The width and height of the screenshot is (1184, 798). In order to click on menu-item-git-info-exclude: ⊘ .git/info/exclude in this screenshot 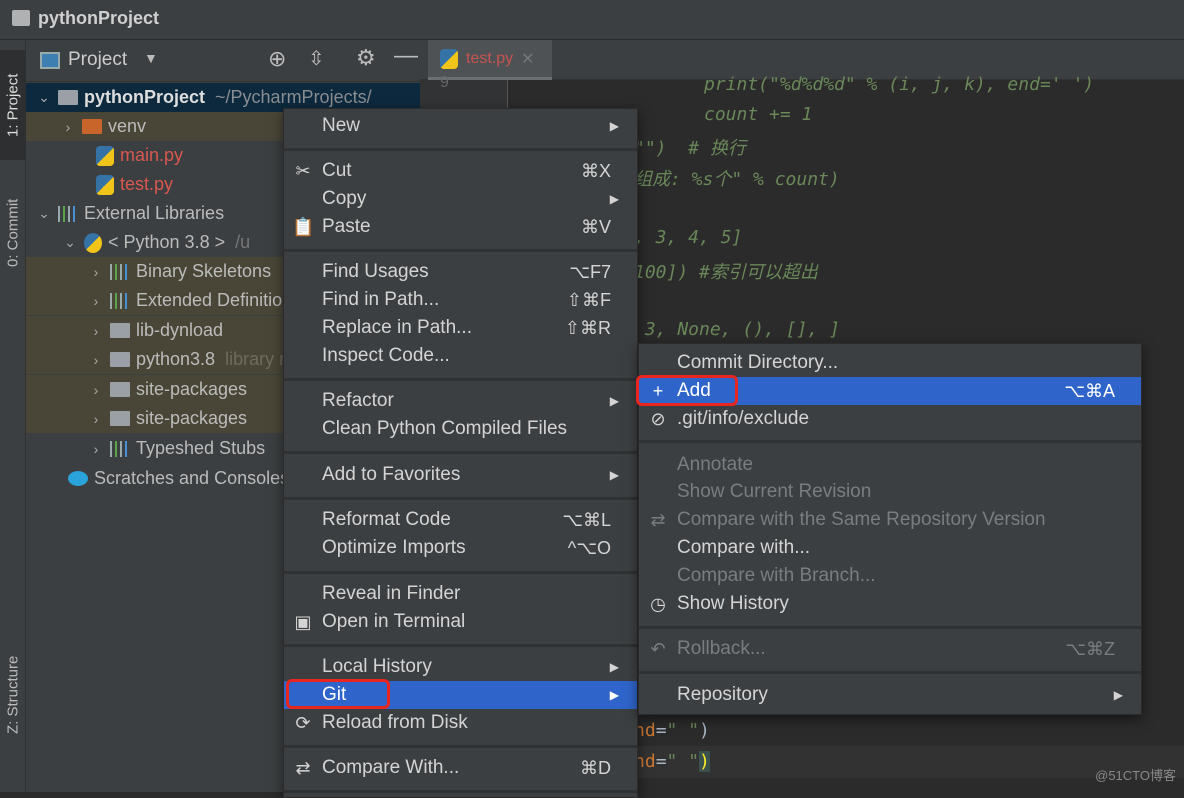, I will do `click(890, 419)`.